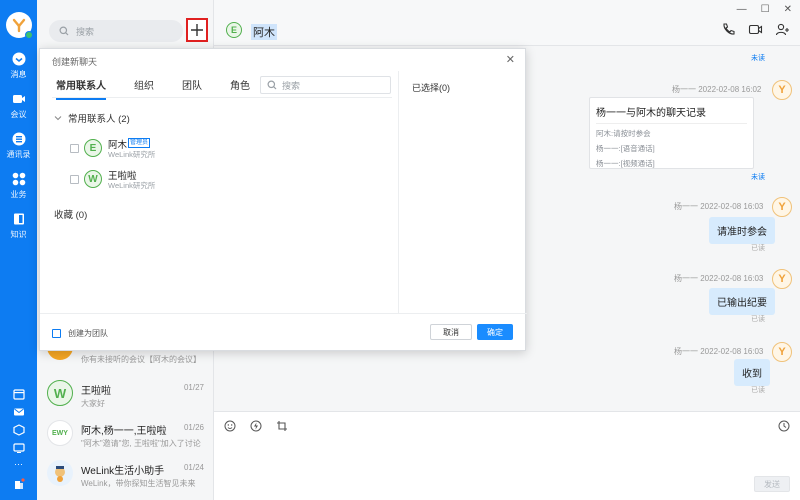 The image size is (800, 500). Describe the element at coordinates (170, 181) in the screenshot. I see `contact-row-wanglala: W 王啦啦 WeLink研究所` at that location.